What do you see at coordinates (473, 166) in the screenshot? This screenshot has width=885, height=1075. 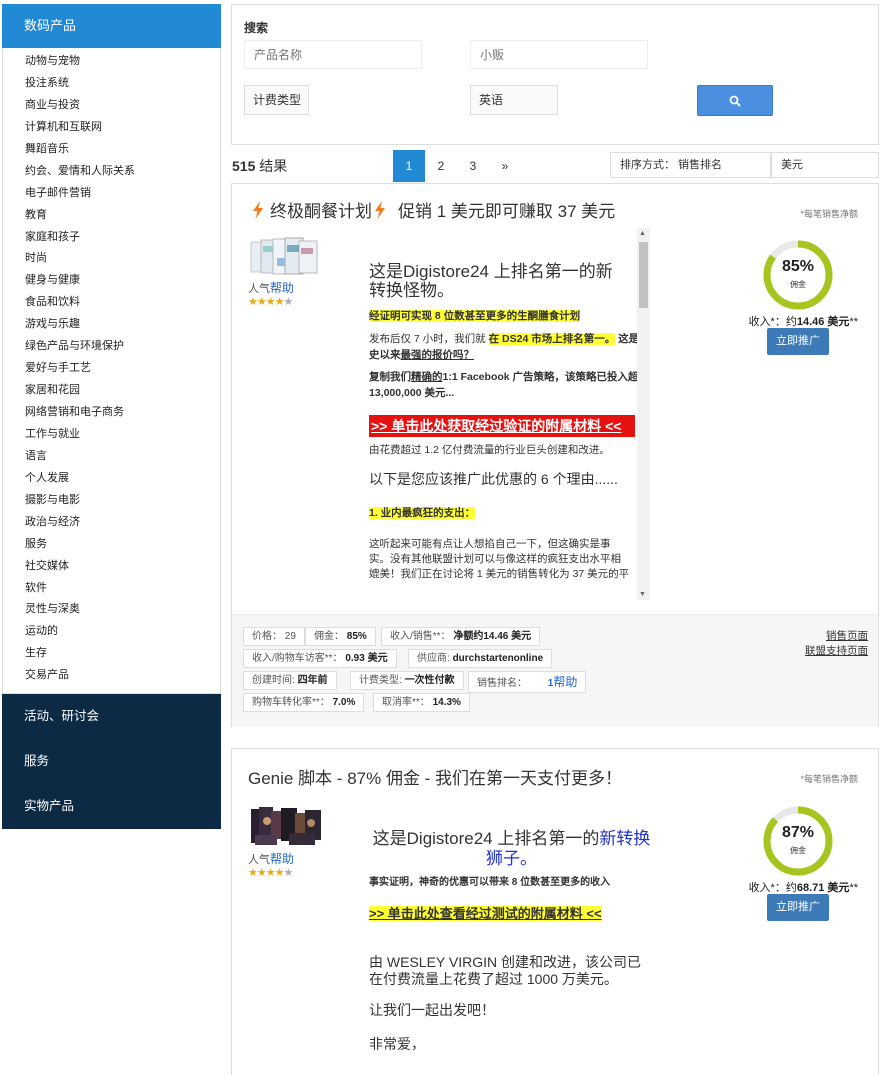 I see `page-3: 3` at bounding box center [473, 166].